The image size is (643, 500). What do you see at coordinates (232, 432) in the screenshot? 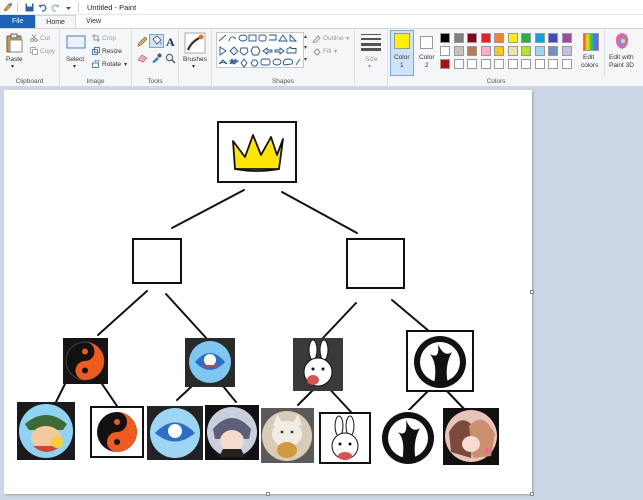
I see `grey-hair-character-image` at bounding box center [232, 432].